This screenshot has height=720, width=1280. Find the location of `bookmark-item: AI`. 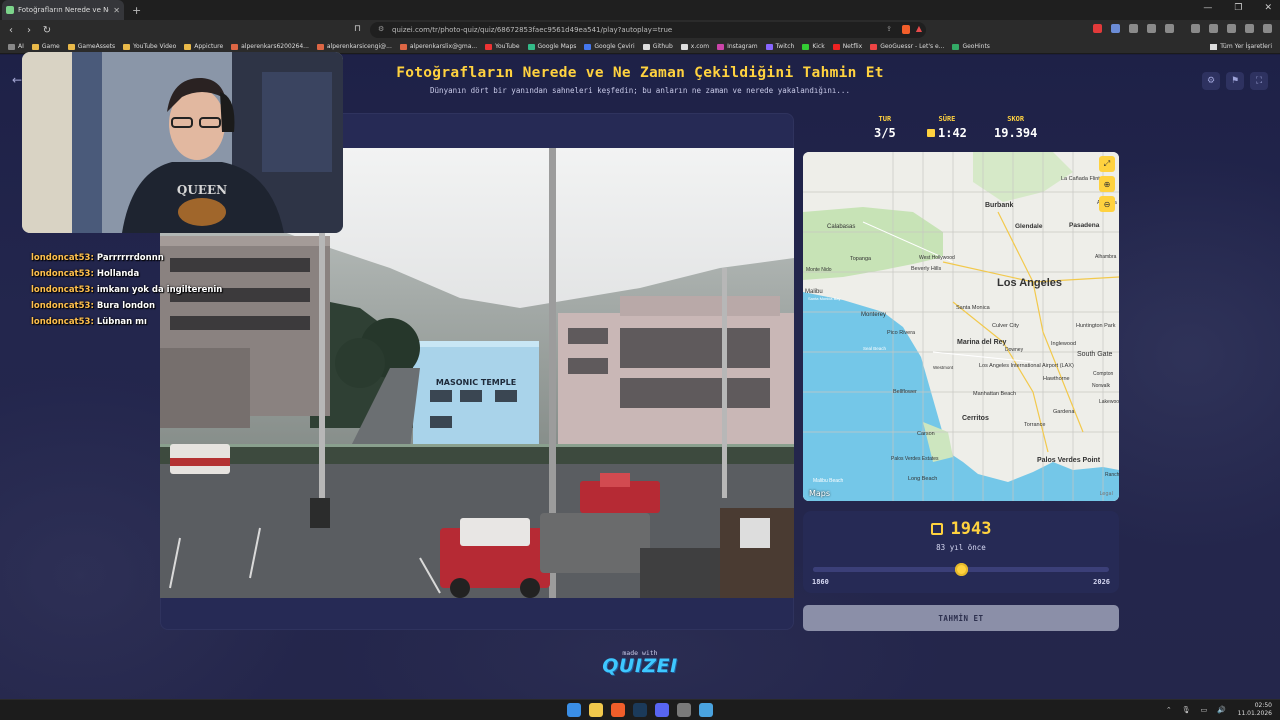

bookmark-item: AI is located at coordinates (16, 46).